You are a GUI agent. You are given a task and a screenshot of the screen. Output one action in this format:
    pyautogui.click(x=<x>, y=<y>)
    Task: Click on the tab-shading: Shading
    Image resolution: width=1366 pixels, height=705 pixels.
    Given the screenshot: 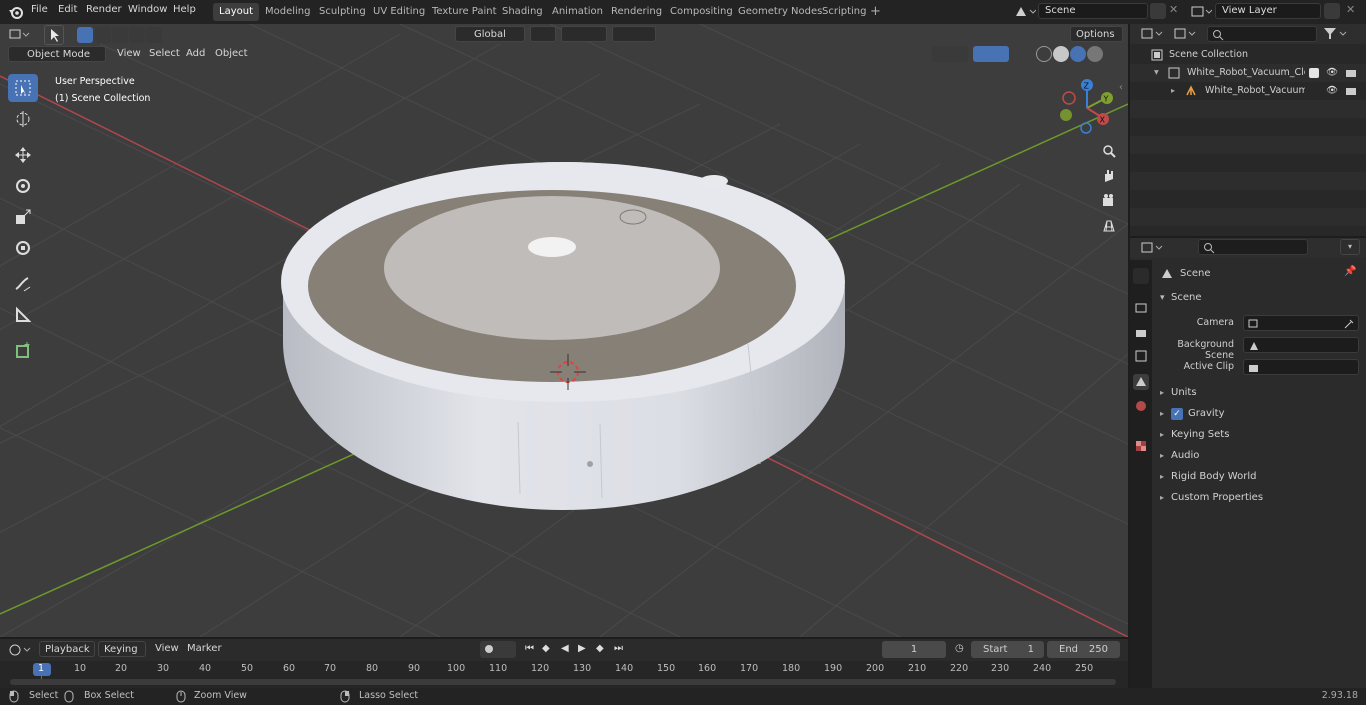 What is the action you would take?
    pyautogui.click(x=522, y=12)
    